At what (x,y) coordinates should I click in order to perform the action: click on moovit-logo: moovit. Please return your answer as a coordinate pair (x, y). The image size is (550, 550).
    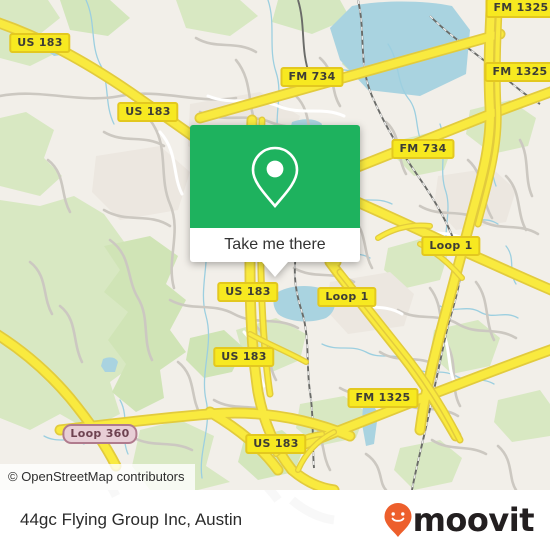
    Looking at the image, I should click on (459, 520).